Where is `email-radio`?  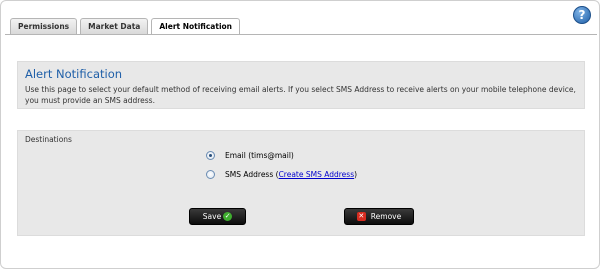
email-radio is located at coordinates (210, 155).